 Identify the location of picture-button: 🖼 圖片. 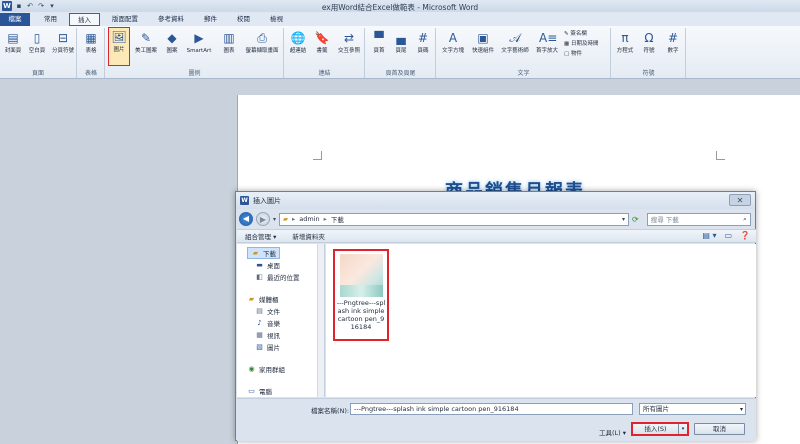
(119, 46).